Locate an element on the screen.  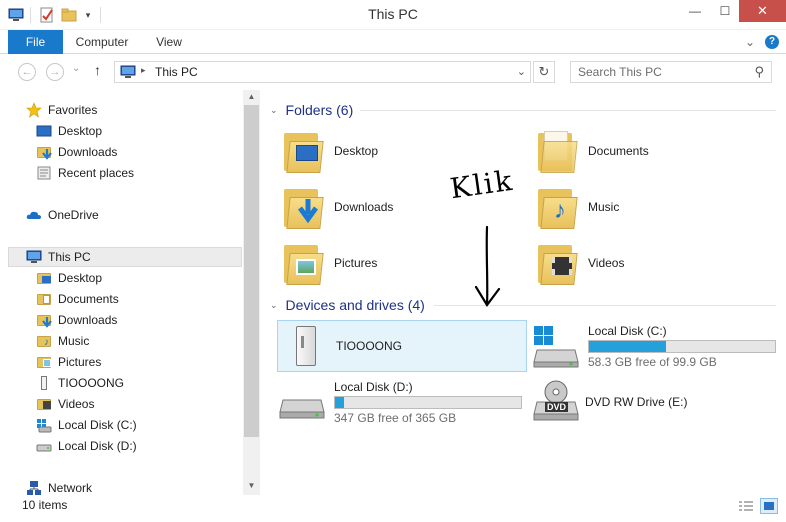
tile-label: Desktop is located at coordinates (356, 151).